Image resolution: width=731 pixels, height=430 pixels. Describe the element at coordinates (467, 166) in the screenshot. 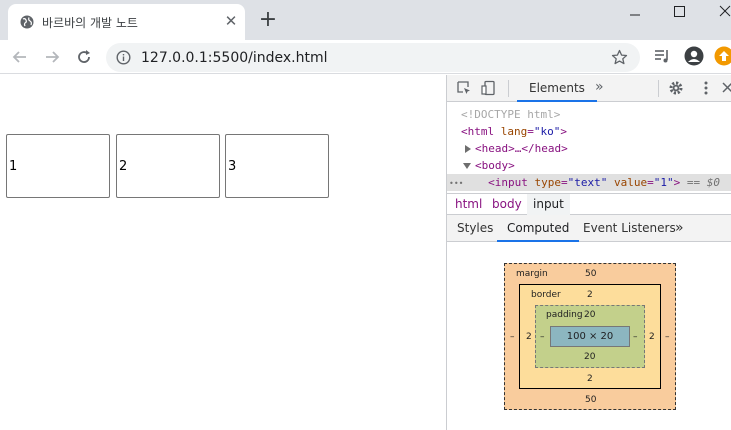

I see `collapse-triangle-icon` at that location.